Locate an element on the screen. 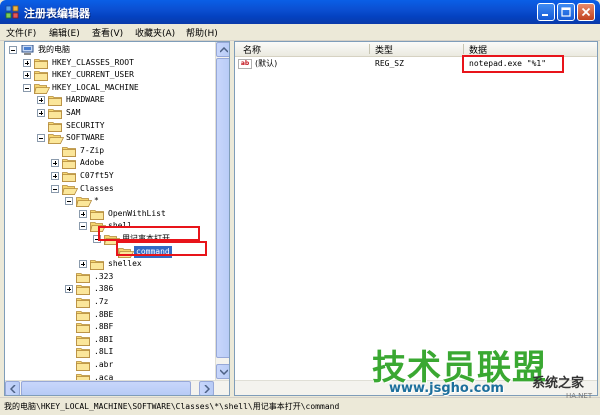 The height and width of the screenshot is (415, 600). watermark-side-text: 系统之家 is located at coordinates (558, 383).